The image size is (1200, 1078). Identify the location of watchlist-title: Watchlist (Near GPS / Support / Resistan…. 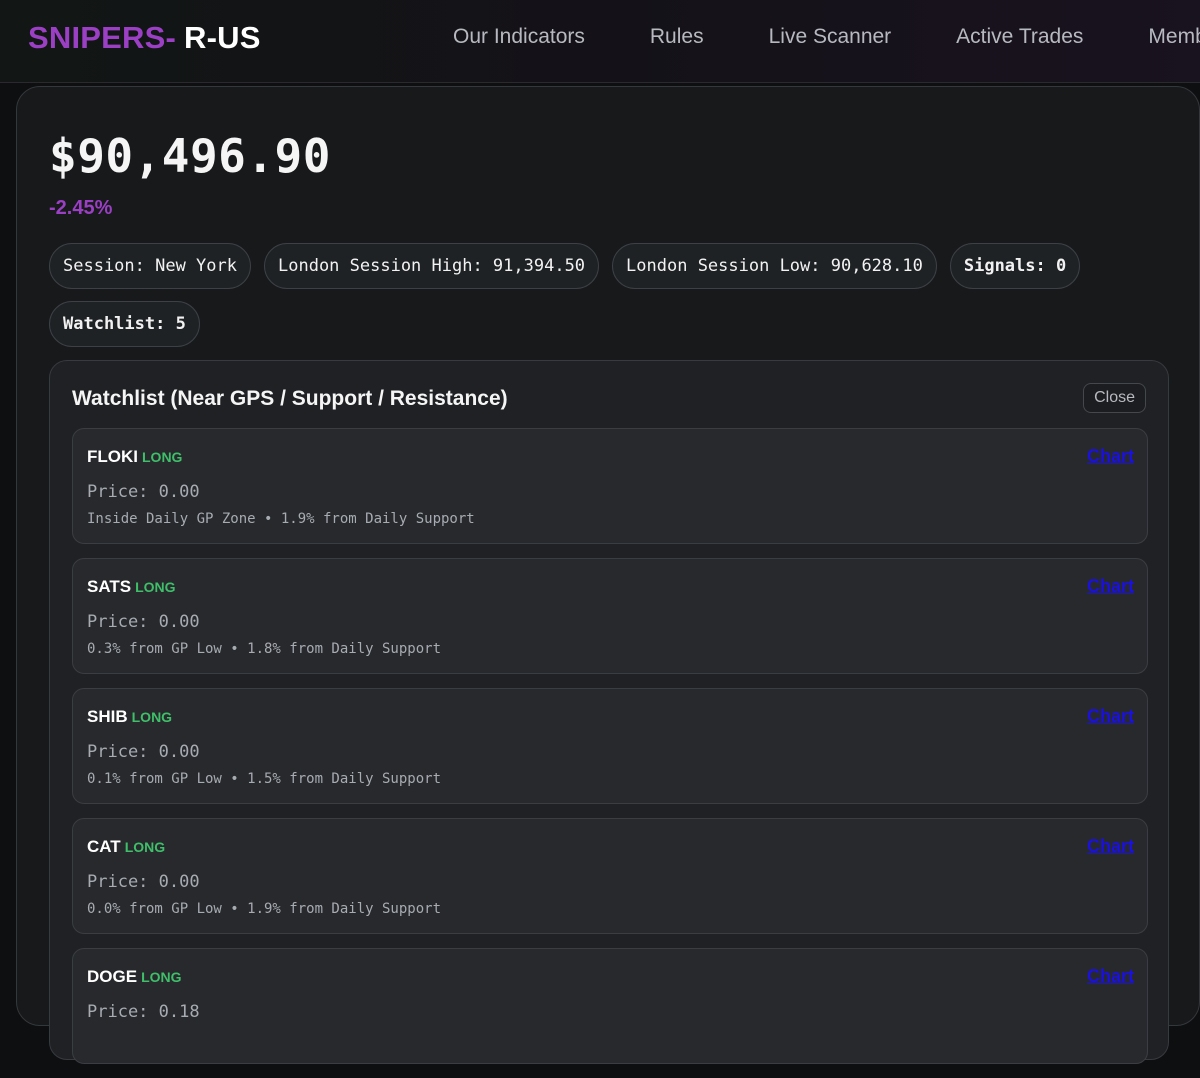
(290, 398).